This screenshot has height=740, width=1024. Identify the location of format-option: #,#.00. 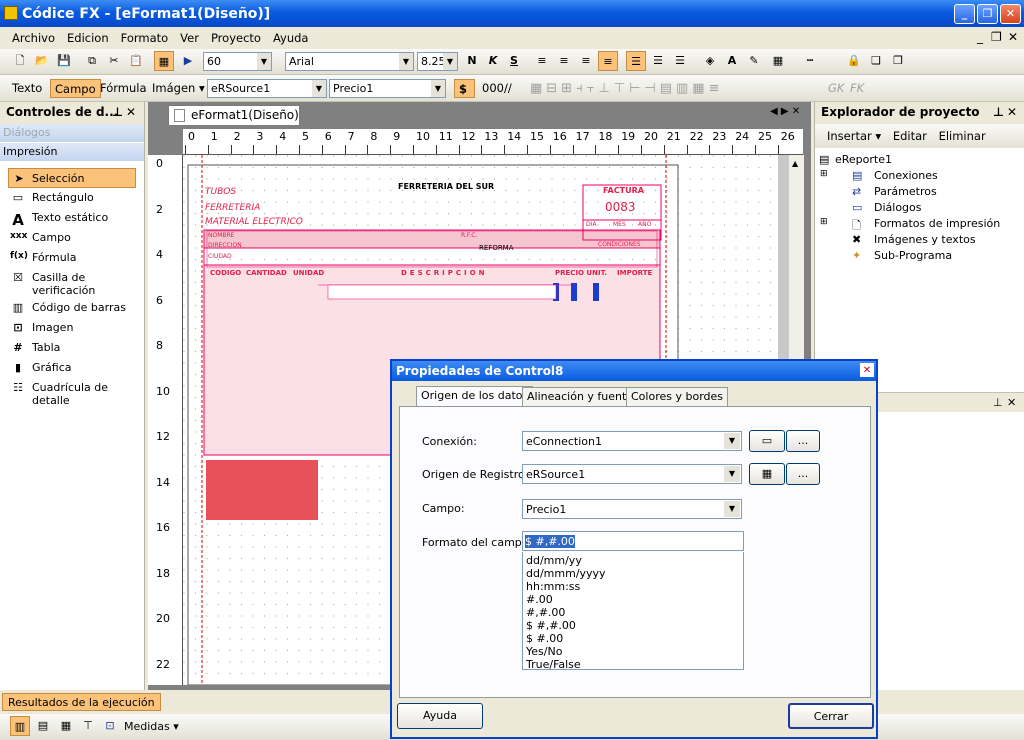
(633, 612).